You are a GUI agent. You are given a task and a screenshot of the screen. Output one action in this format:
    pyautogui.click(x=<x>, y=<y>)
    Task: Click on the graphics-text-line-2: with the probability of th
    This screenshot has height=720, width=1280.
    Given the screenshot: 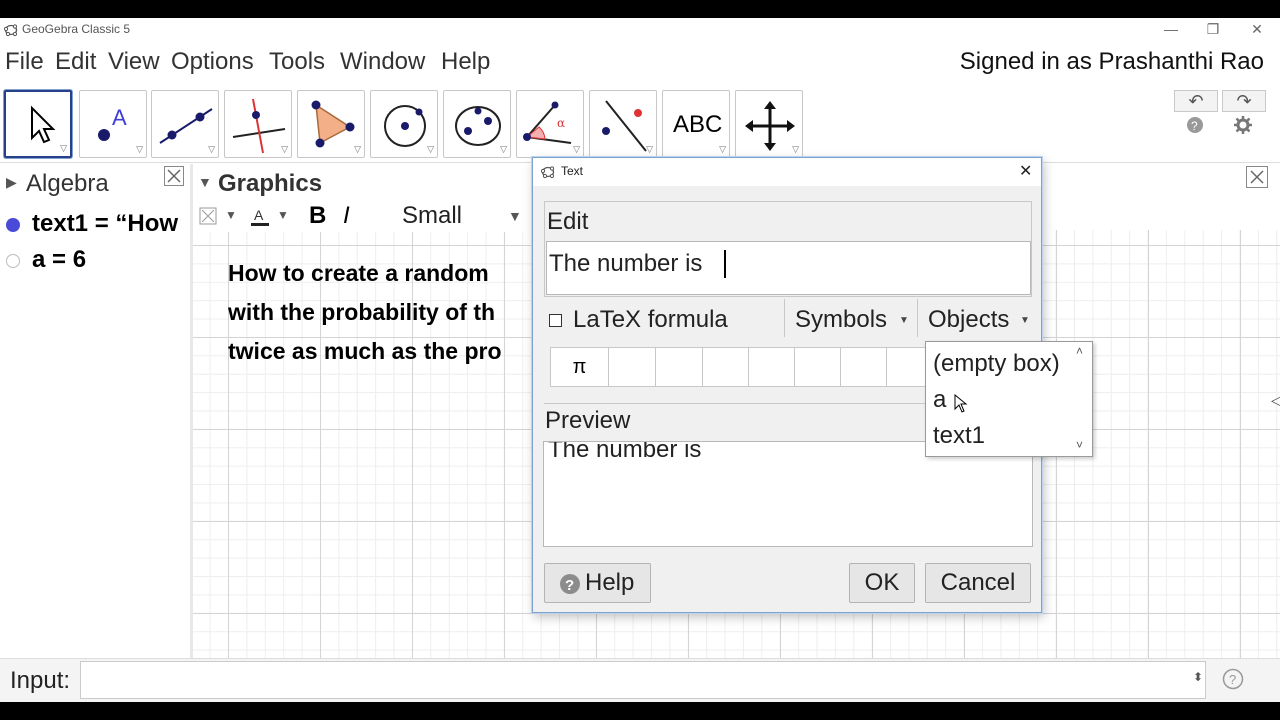 What is the action you would take?
    pyautogui.click(x=361, y=312)
    